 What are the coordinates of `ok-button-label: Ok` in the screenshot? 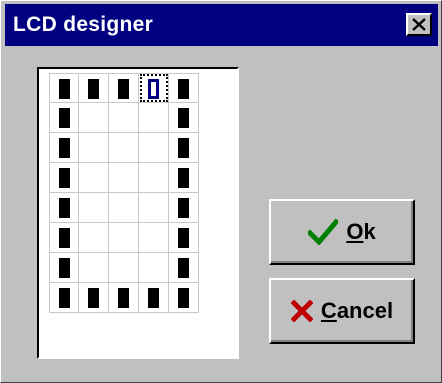 It's located at (361, 231).